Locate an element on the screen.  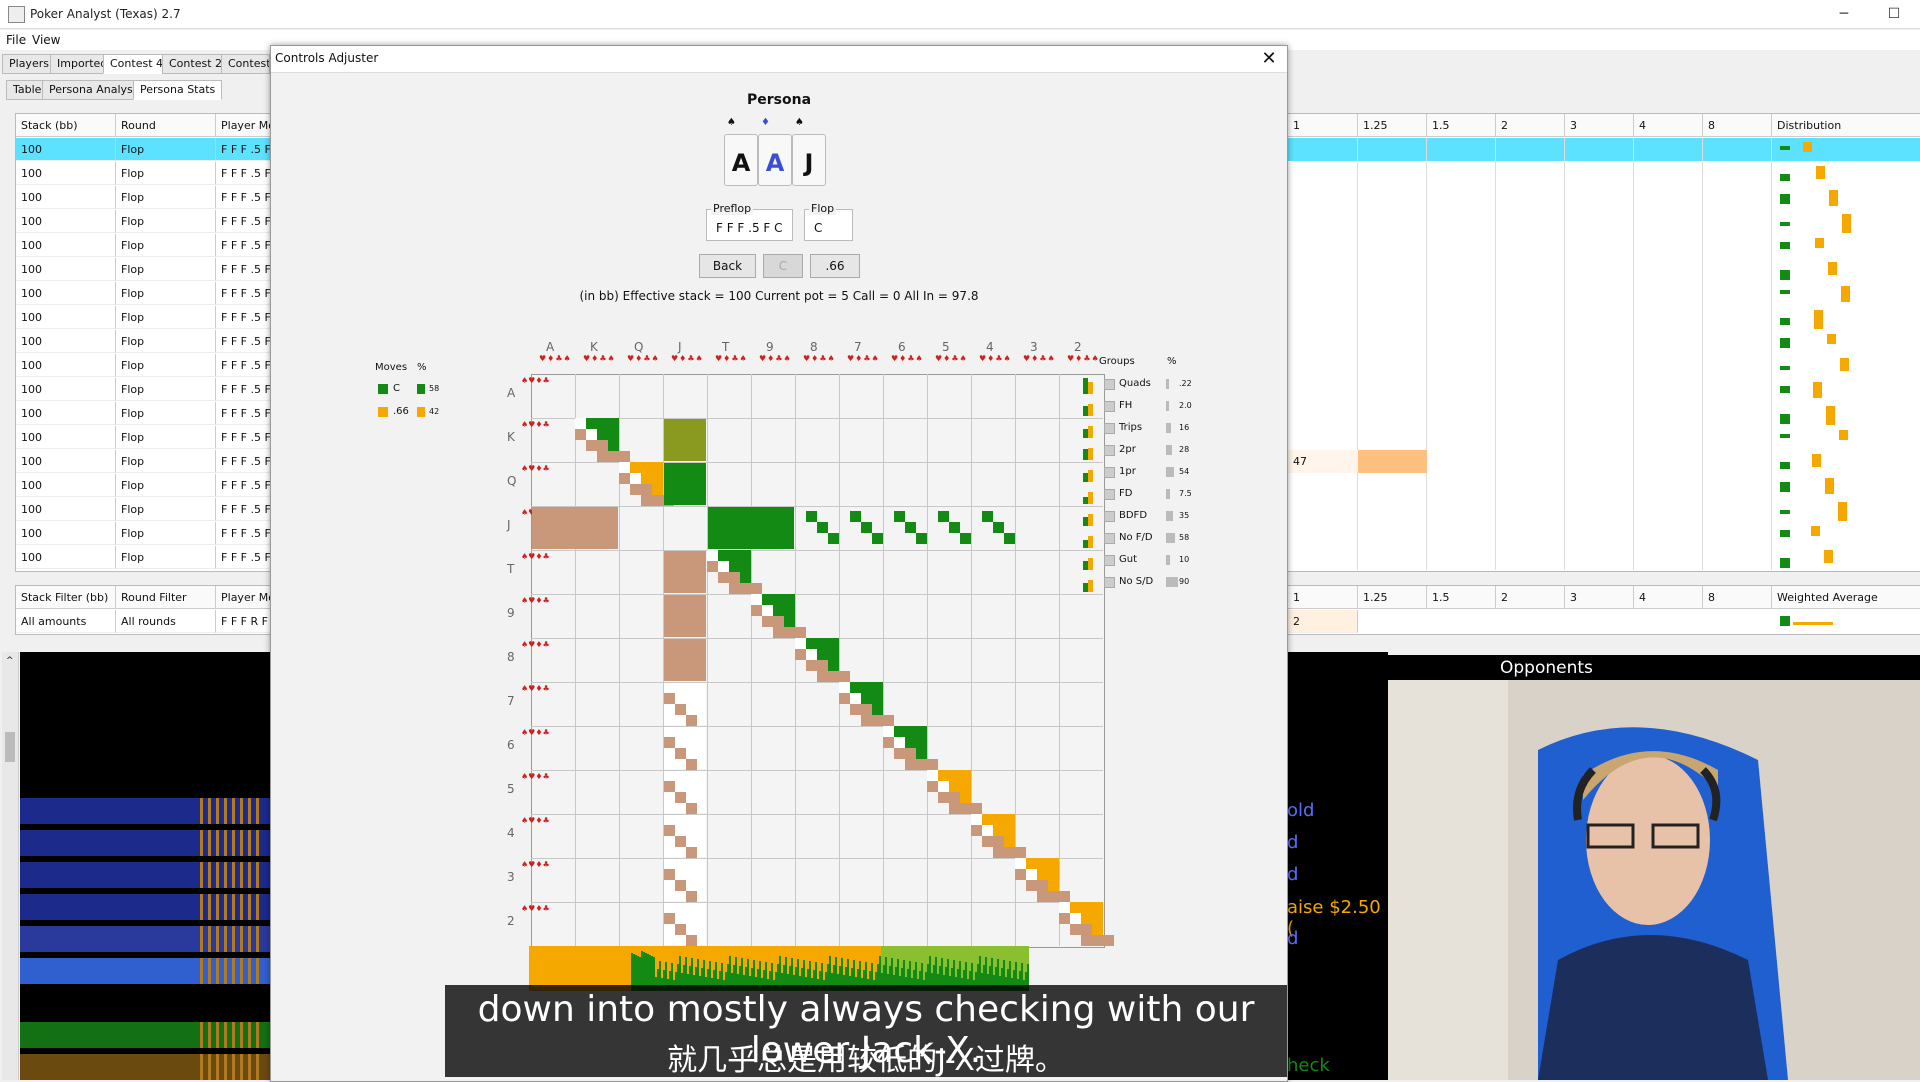
column-header: 1 is located at coordinates (1323, 125).